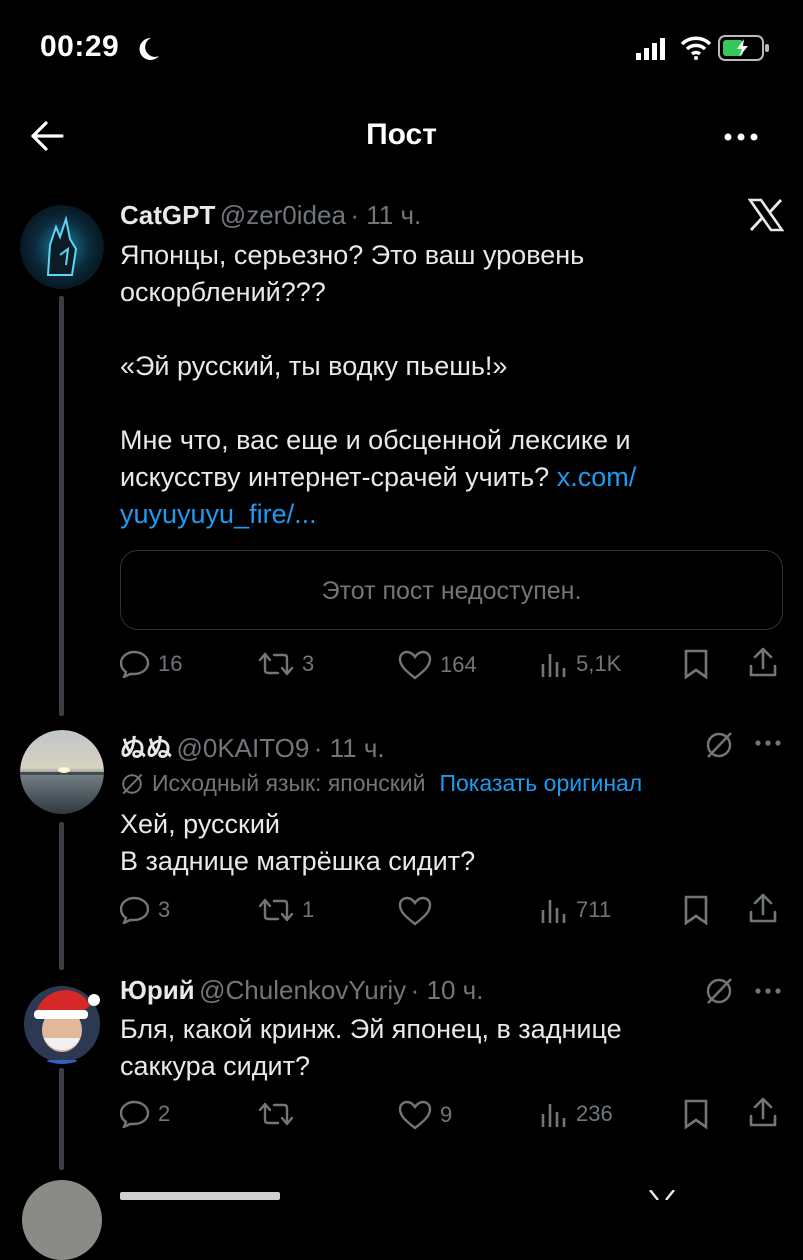 This screenshot has width=803, height=1260. Describe the element at coordinates (540, 783) in the screenshot. I see `show-original-link: Показать оригинал` at that location.